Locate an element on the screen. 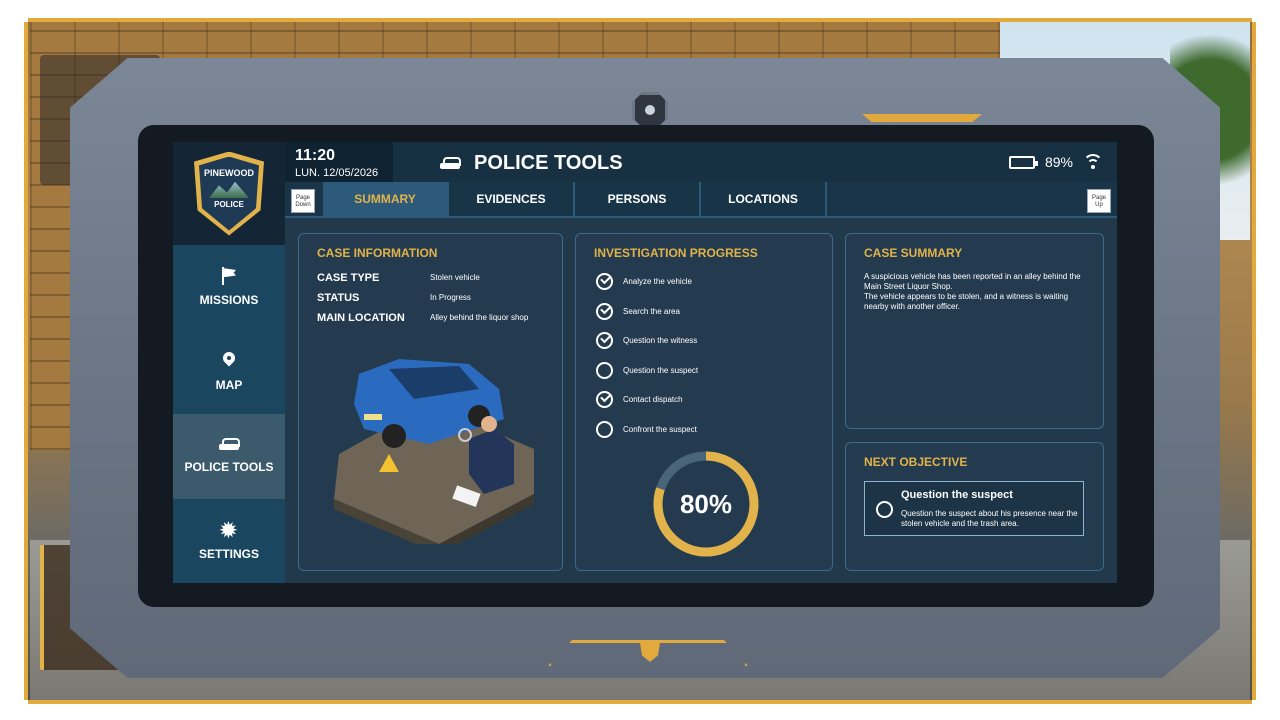 The height and width of the screenshot is (720, 1280). app-title-text: POLICE TOOLS is located at coordinates (548, 163).